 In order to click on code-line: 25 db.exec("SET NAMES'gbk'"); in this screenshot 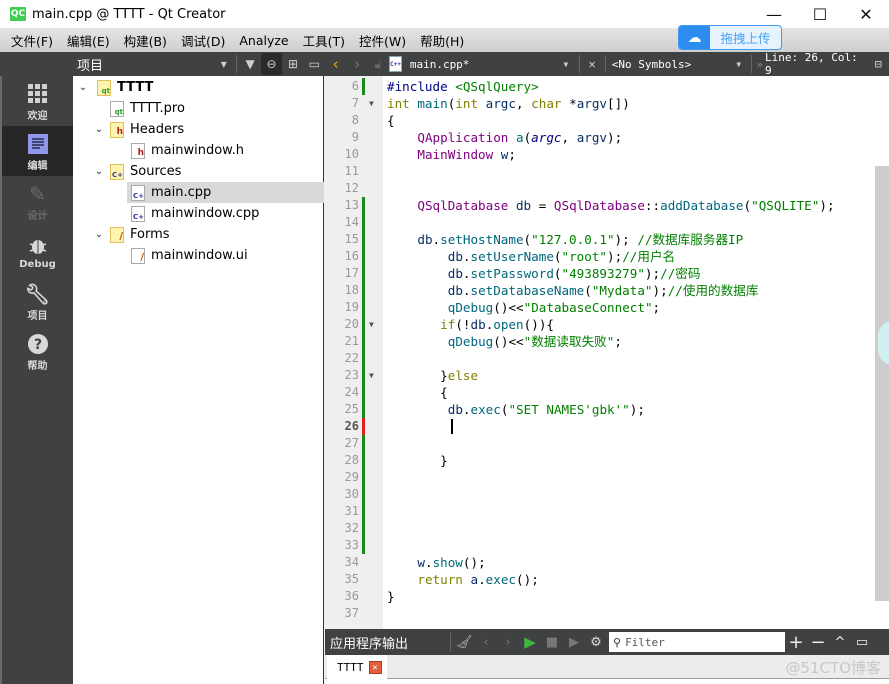, I will do `click(607, 409)`.